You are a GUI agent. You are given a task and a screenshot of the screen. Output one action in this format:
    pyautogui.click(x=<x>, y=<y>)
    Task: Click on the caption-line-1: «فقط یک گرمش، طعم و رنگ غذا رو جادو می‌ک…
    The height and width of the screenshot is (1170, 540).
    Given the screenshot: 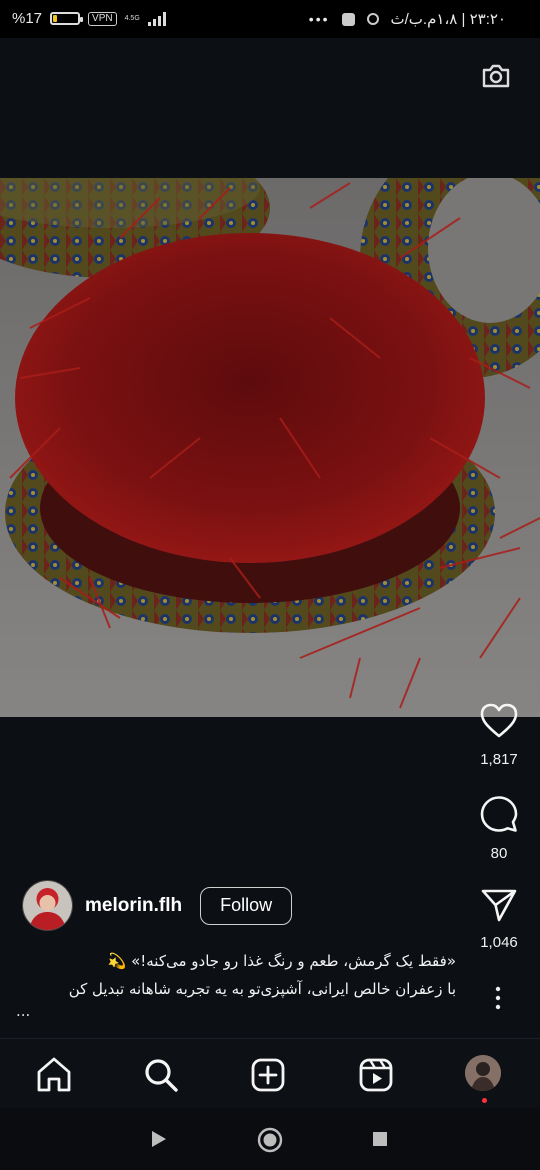 What is the action you would take?
    pyautogui.click(x=281, y=961)
    